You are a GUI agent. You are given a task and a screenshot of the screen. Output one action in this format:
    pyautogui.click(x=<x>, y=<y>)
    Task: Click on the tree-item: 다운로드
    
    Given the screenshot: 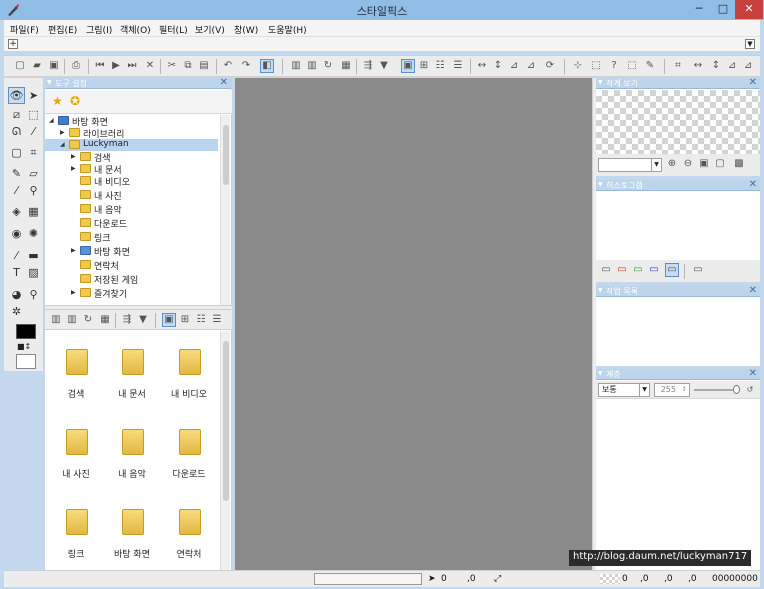 What is the action you would take?
    pyautogui.click(x=133, y=223)
    